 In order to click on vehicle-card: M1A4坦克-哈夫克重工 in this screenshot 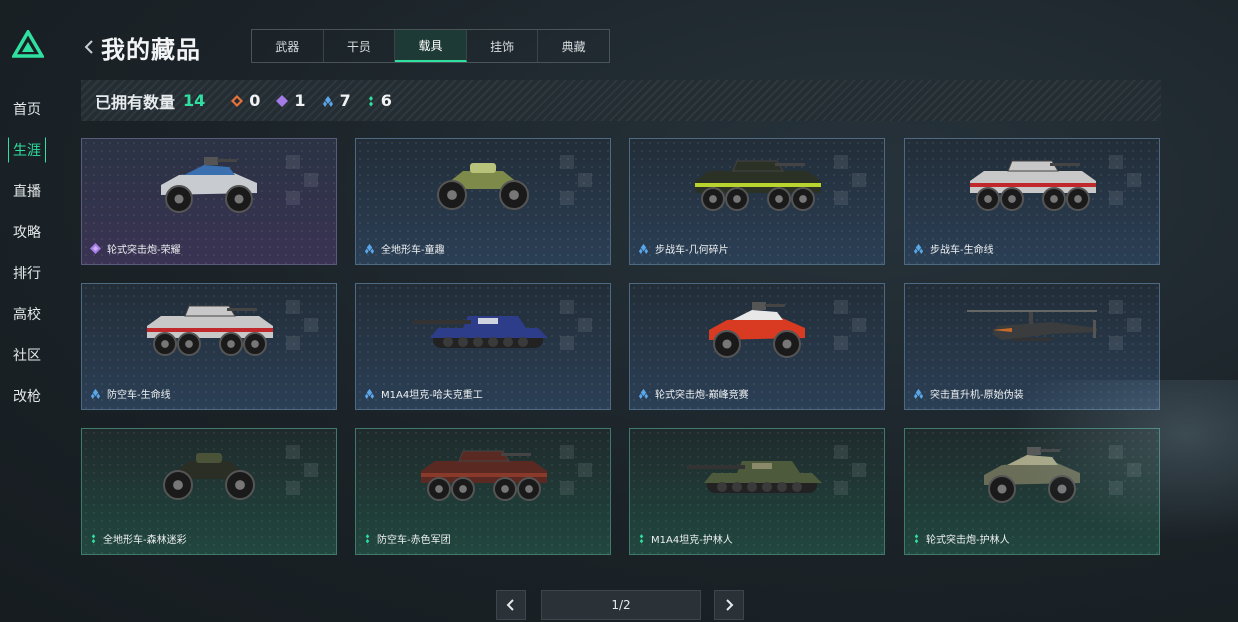, I will do `click(483, 346)`.